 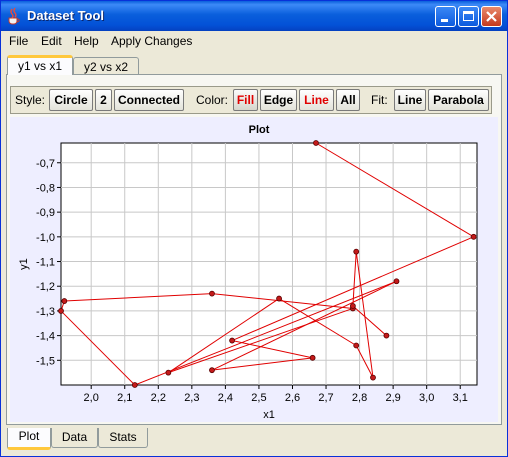 I want to click on x-tick-label: 2,0, so click(x=91, y=398).